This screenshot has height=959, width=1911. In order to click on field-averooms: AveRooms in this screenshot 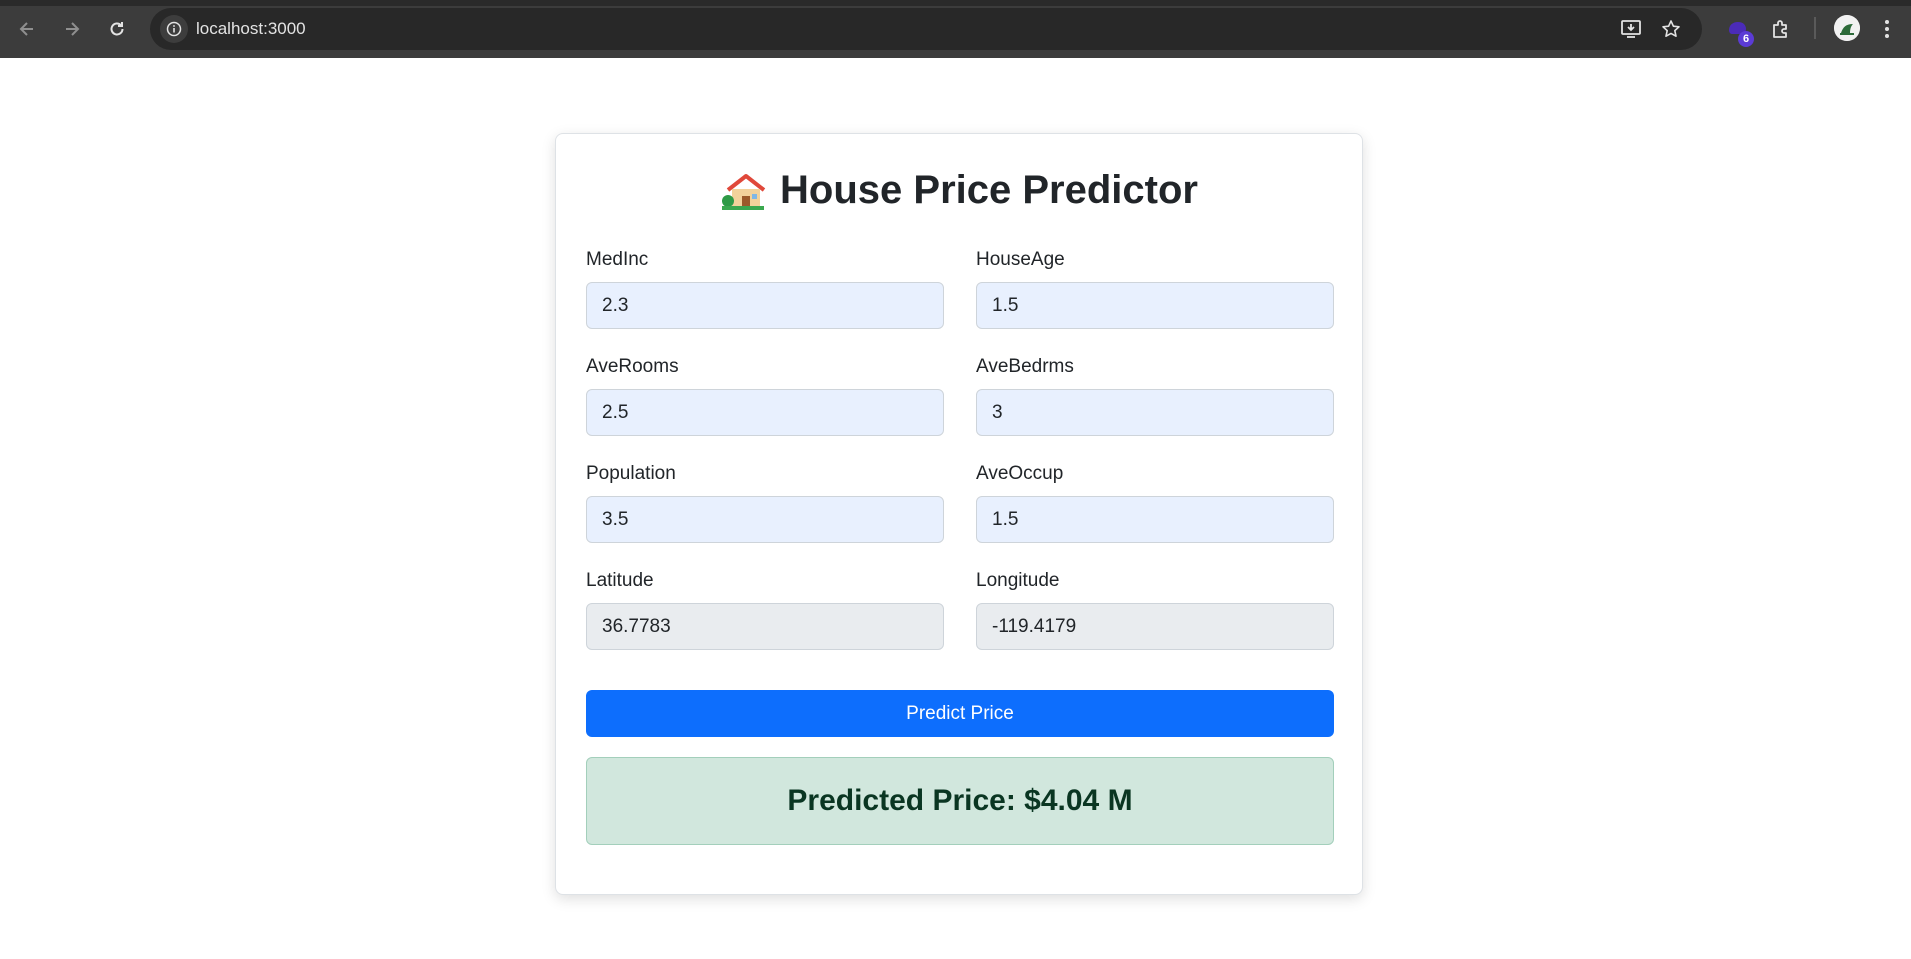, I will do `click(765, 406)`.